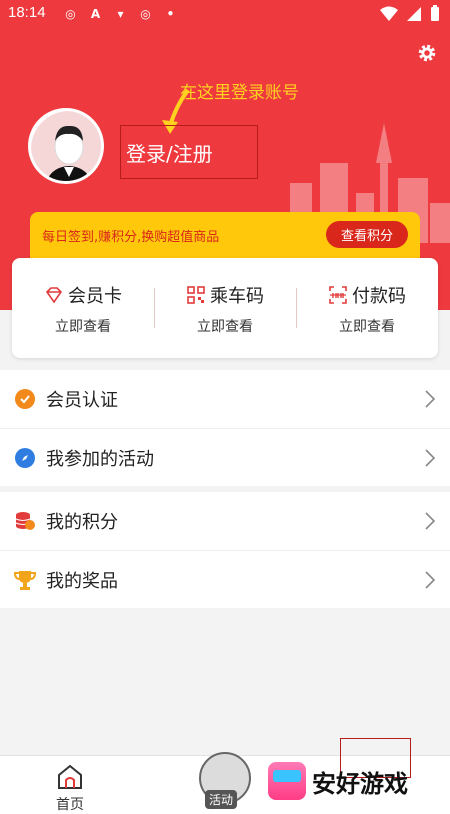 The width and height of the screenshot is (450, 814). Describe the element at coordinates (221, 799) in the screenshot. I see `nav-activity-label: 活动` at that location.